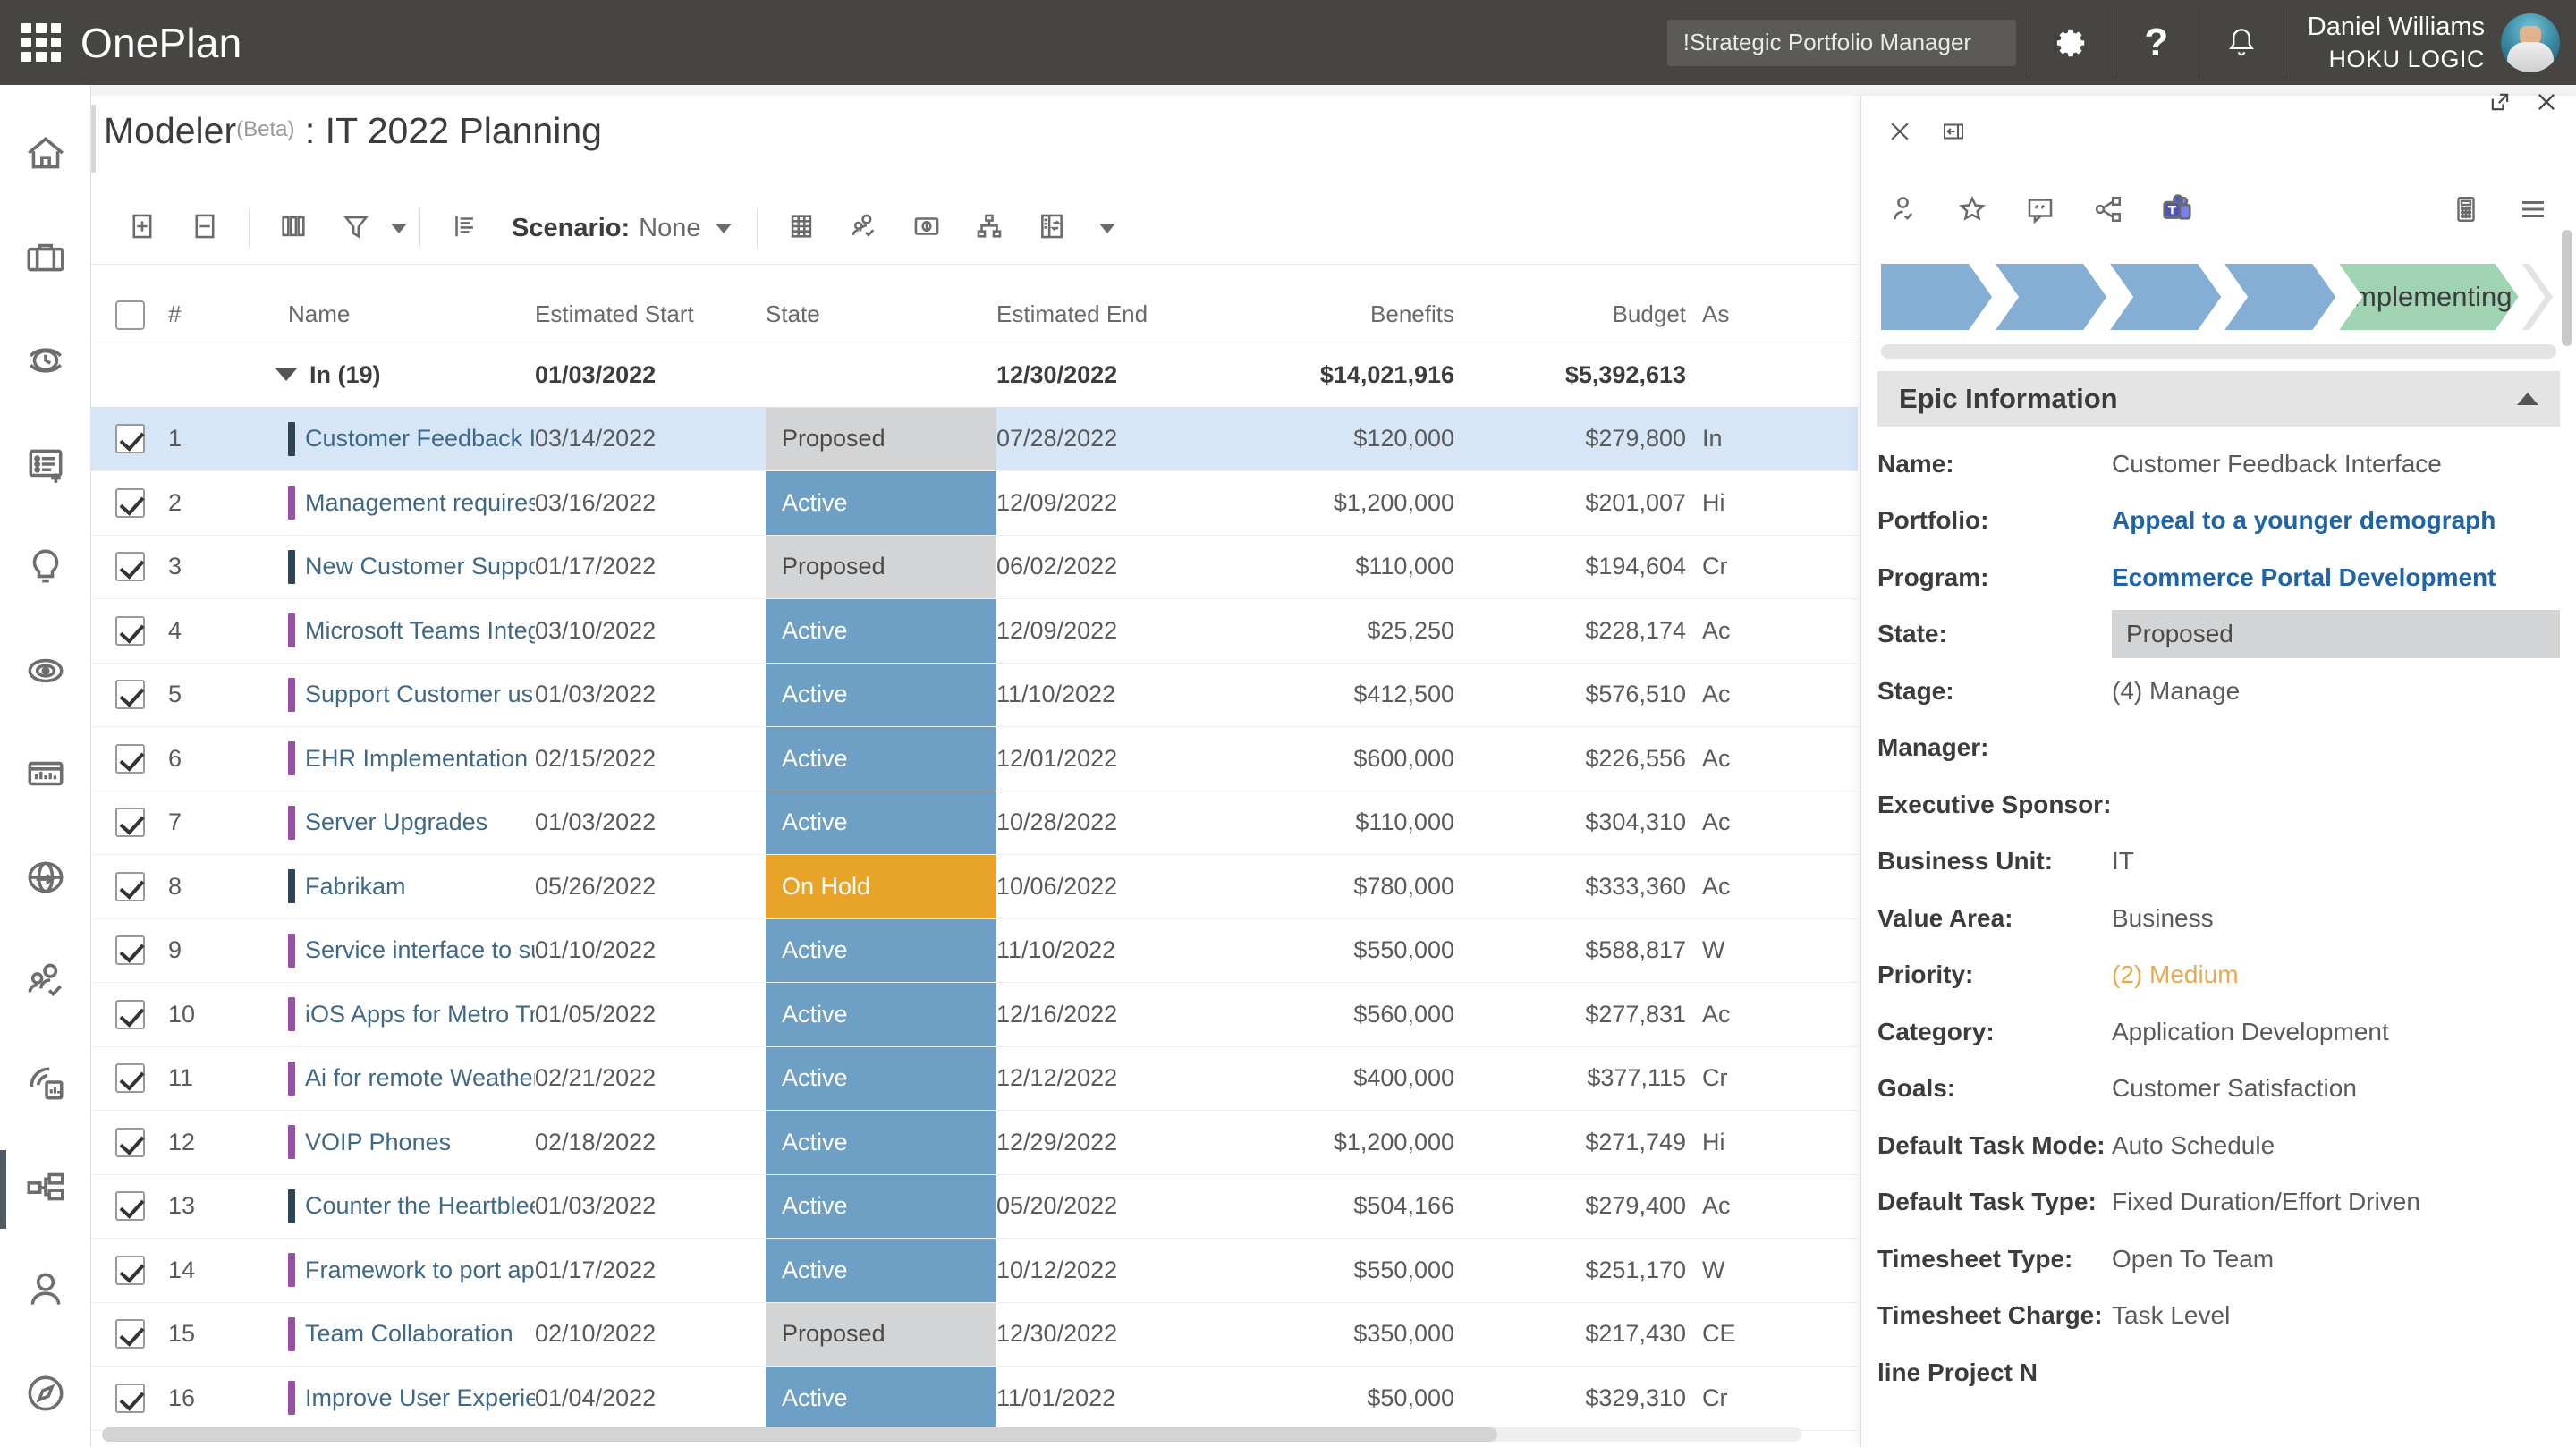 Image resolution: width=2576 pixels, height=1447 pixels. I want to click on compare-button, so click(1052, 228).